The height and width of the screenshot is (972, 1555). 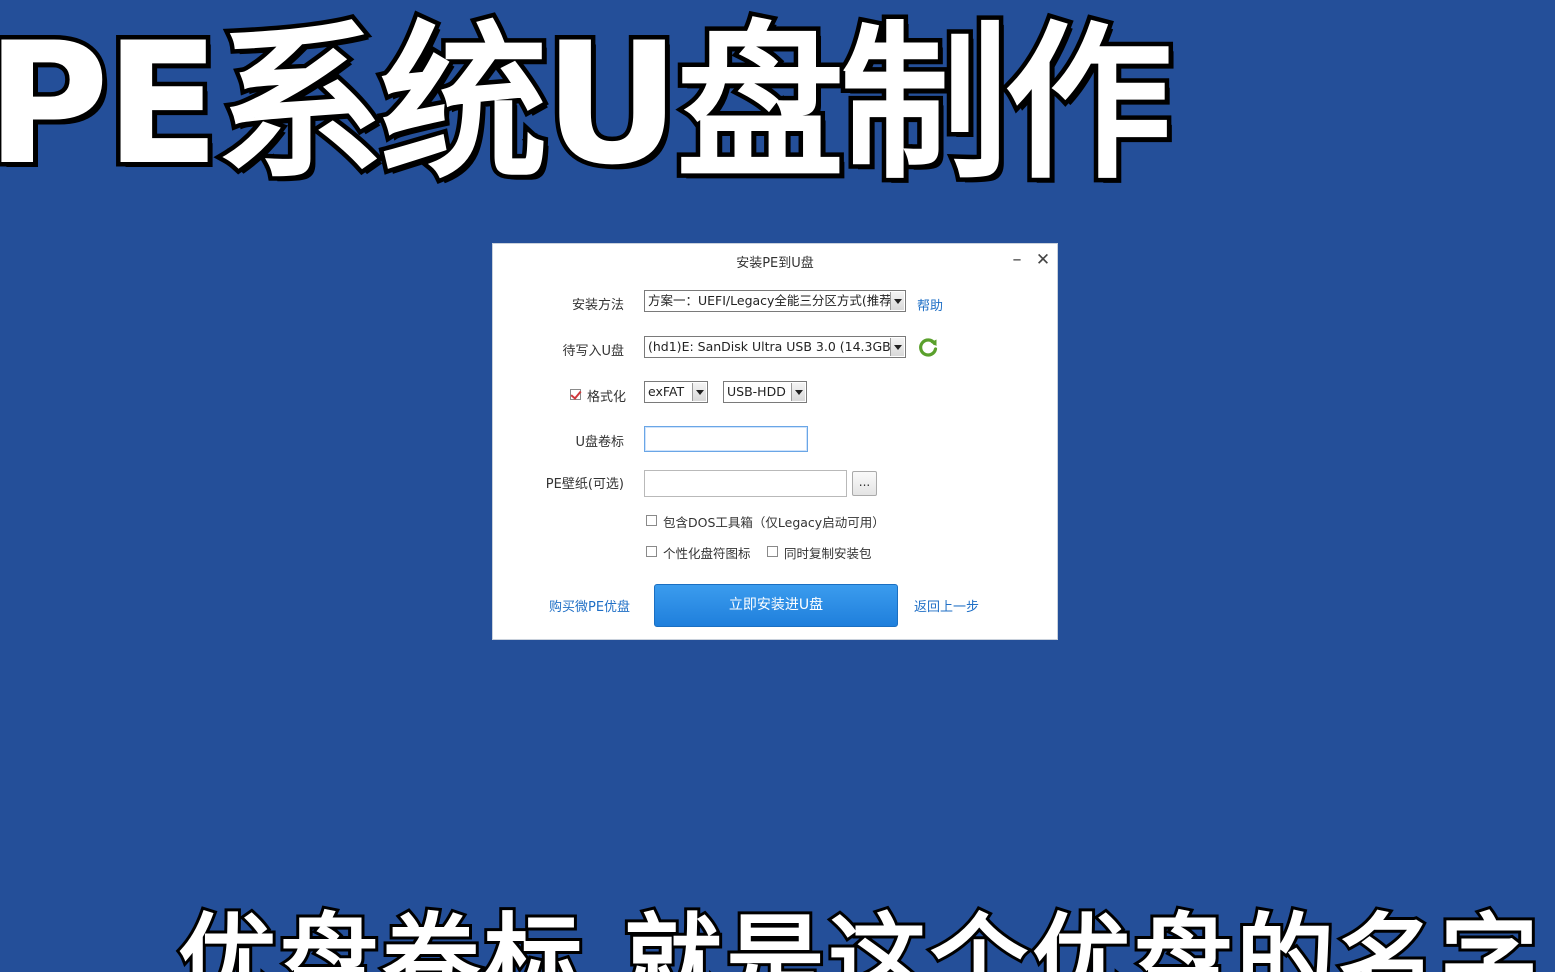 What do you see at coordinates (666, 391) in the screenshot?
I see `filesystem-value: exFAT` at bounding box center [666, 391].